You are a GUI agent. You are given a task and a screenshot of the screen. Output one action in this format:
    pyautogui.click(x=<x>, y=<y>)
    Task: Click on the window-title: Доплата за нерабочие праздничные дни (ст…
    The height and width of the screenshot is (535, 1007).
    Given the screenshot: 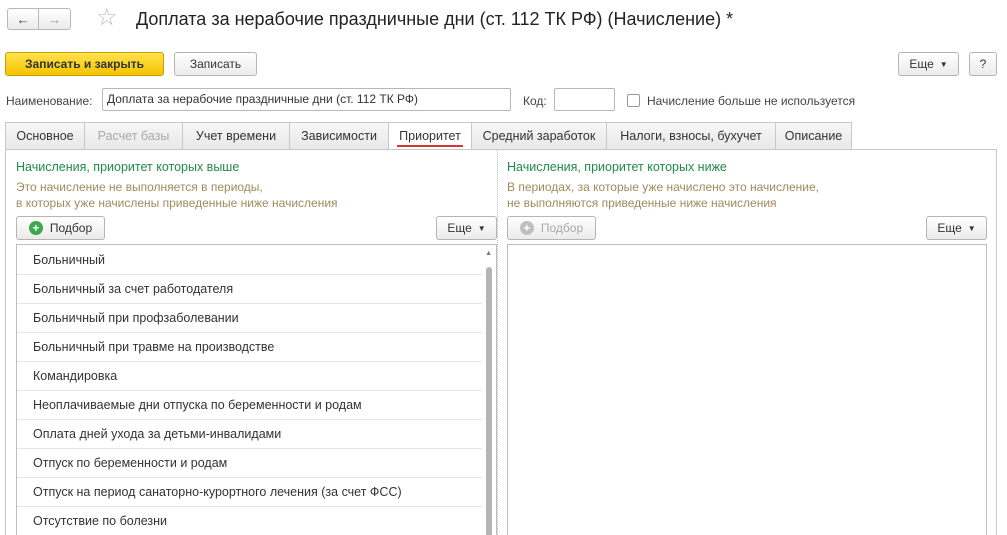 What is the action you would take?
    pyautogui.click(x=435, y=19)
    